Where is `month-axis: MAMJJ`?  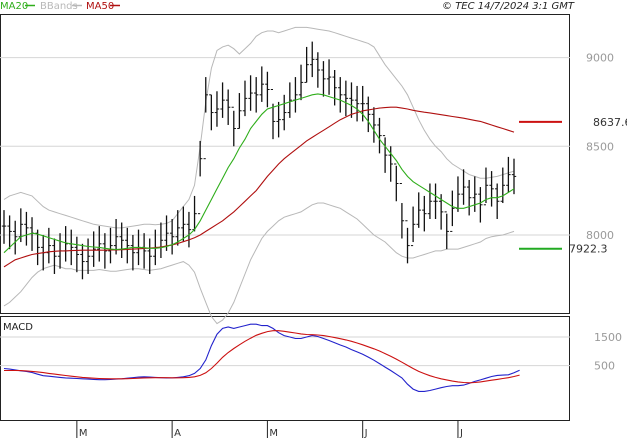 month-axis: MAMJJ is located at coordinates (269, 429).